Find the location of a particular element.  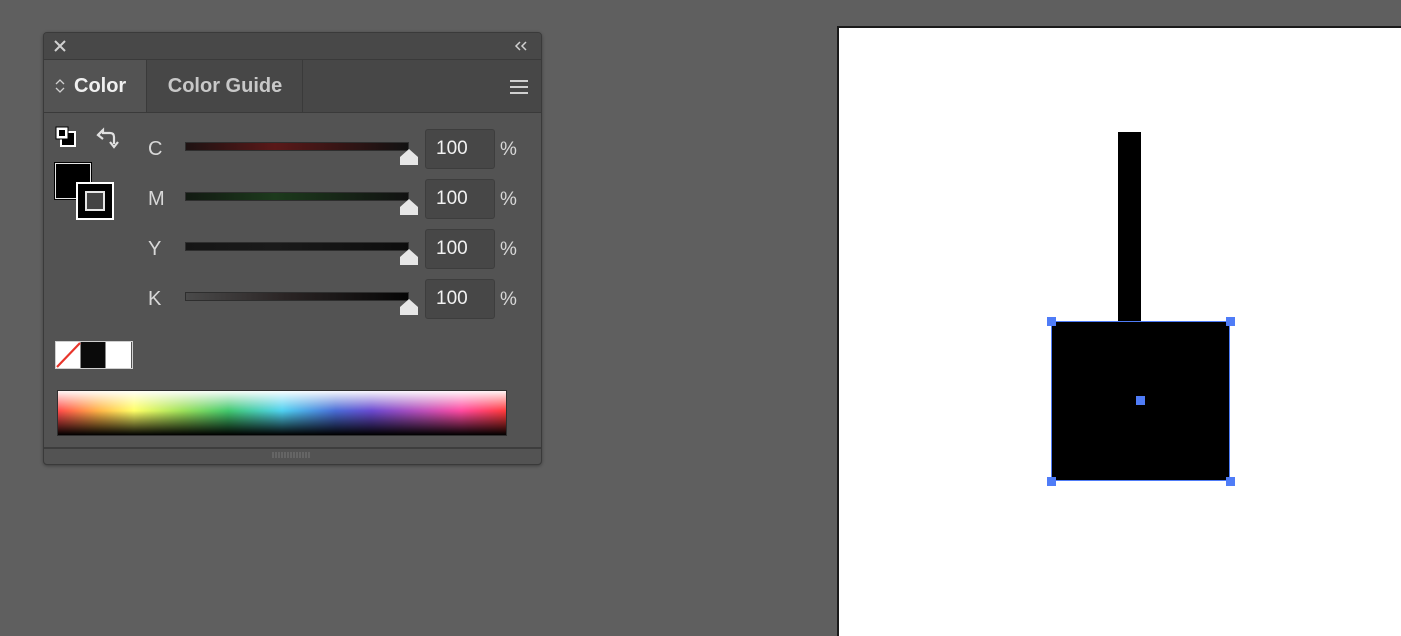

slider-label-m: M is located at coordinates (156, 199).